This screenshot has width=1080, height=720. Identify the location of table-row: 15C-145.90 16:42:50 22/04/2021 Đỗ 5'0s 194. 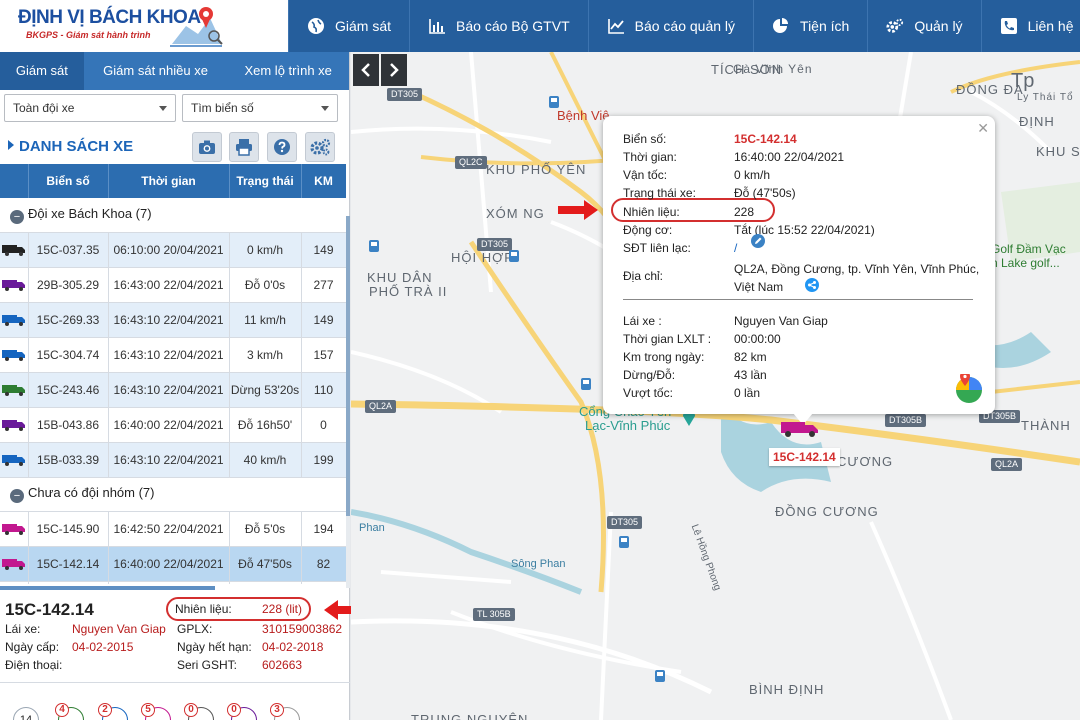
(173, 529).